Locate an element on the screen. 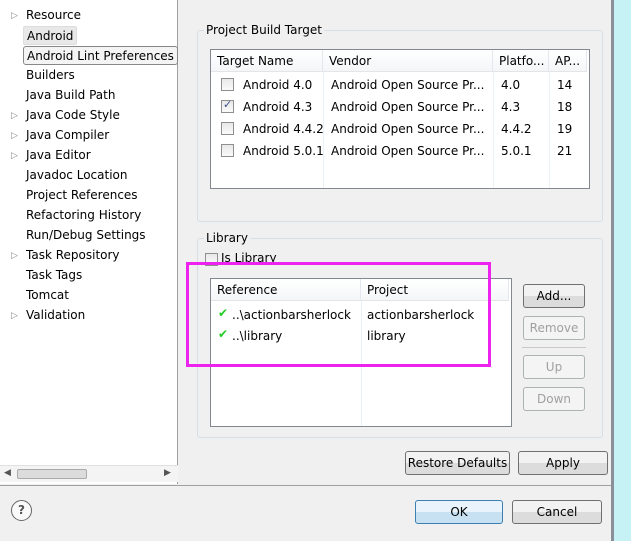 This screenshot has height=541, width=631. target-api: 21 is located at coordinates (565, 151).